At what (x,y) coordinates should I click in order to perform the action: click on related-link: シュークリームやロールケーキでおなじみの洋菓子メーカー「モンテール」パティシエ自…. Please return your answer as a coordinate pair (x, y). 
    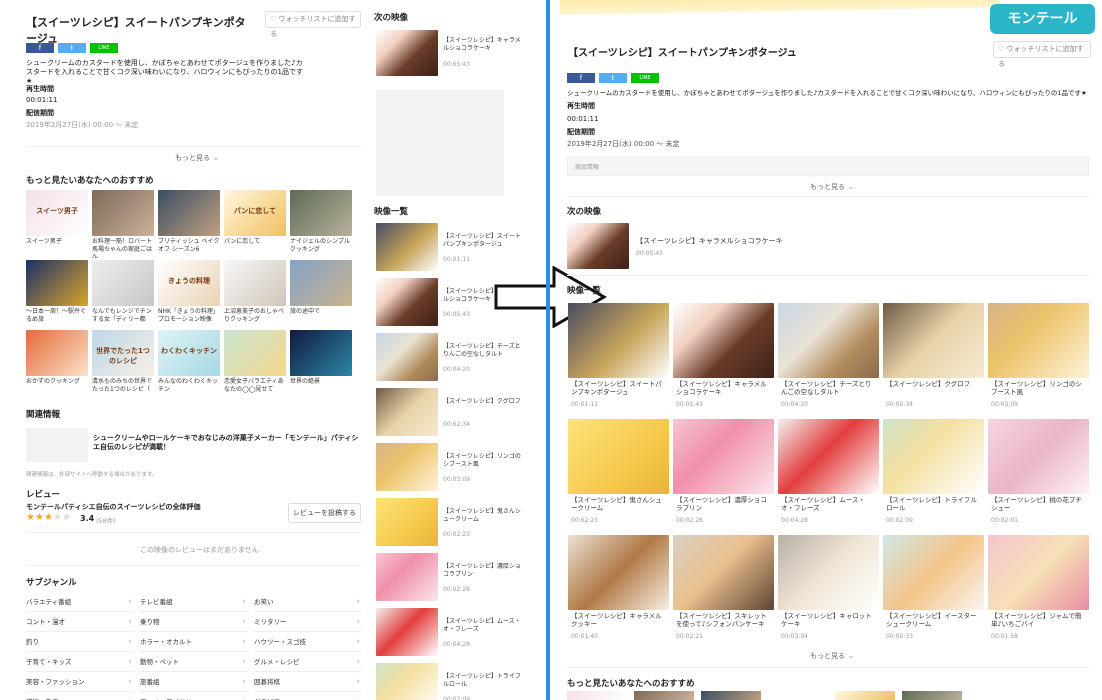
    Looking at the image, I should click on (227, 443).